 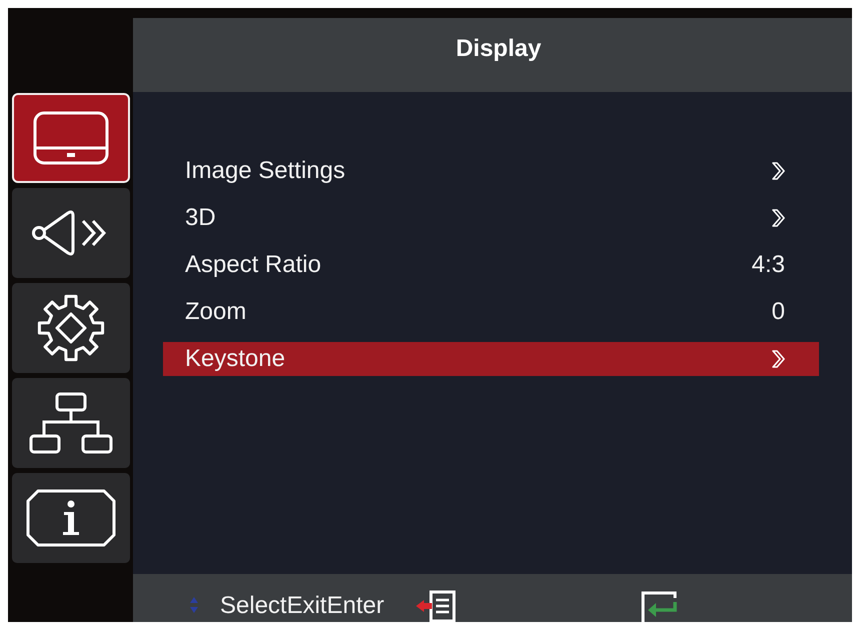 I want to click on screen-icon, so click(x=71, y=138).